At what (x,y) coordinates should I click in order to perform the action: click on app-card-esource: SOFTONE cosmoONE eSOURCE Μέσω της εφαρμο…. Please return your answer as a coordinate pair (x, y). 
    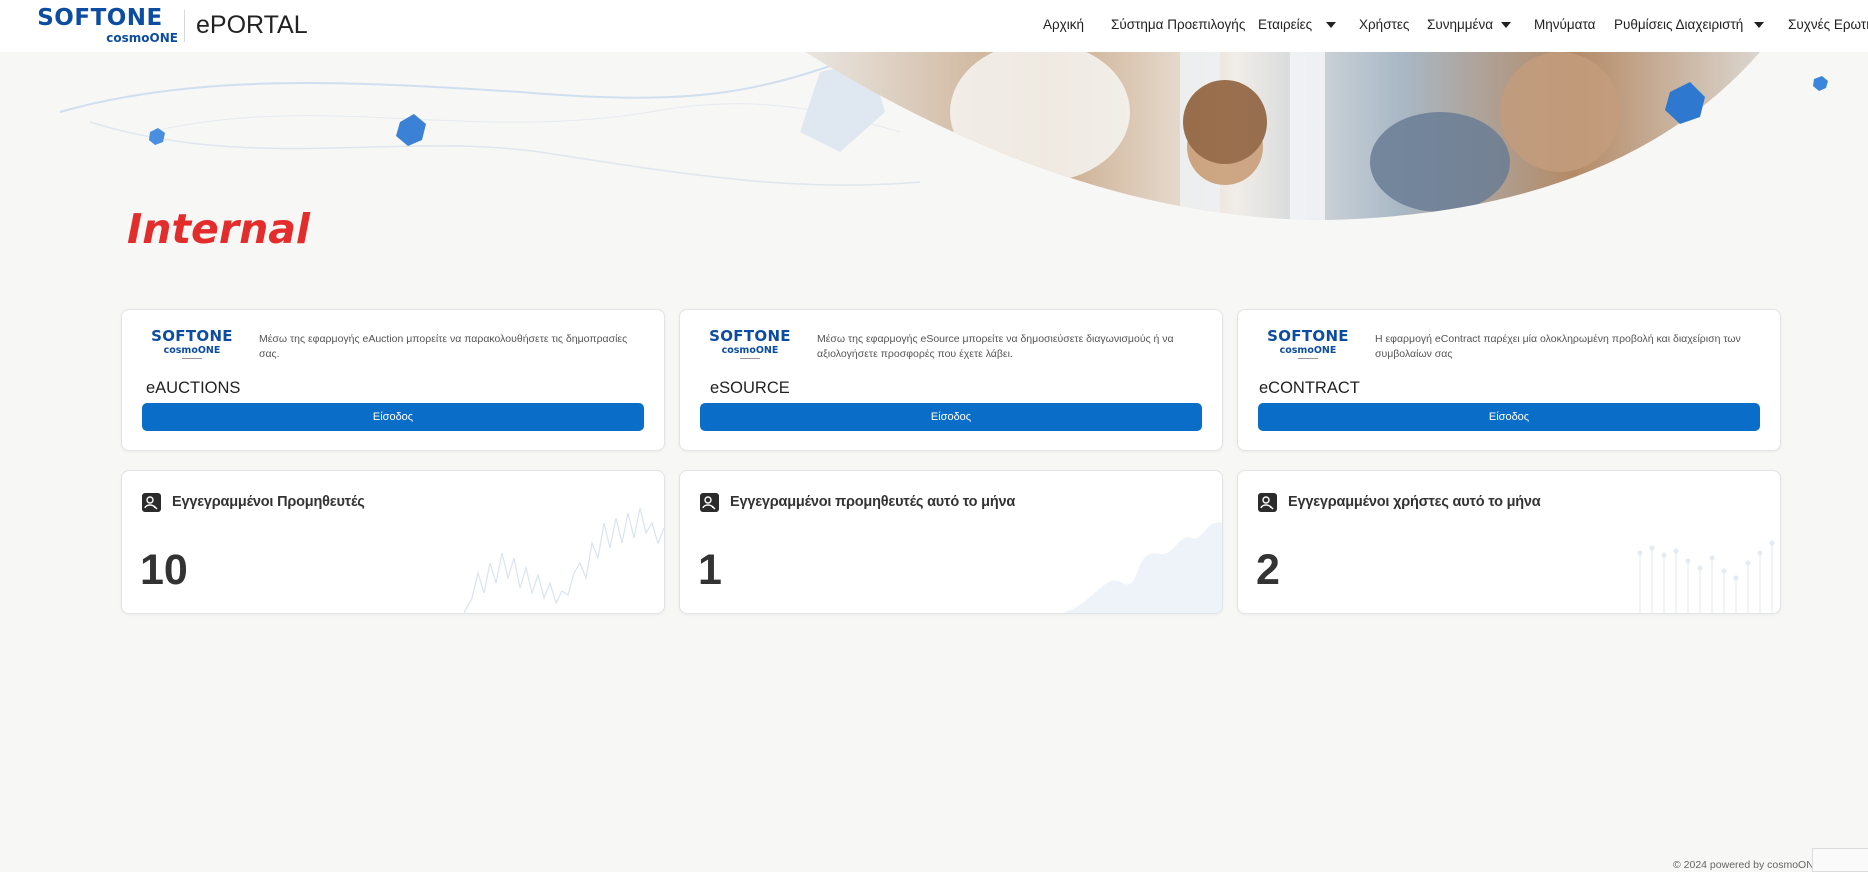
    Looking at the image, I should click on (951, 380).